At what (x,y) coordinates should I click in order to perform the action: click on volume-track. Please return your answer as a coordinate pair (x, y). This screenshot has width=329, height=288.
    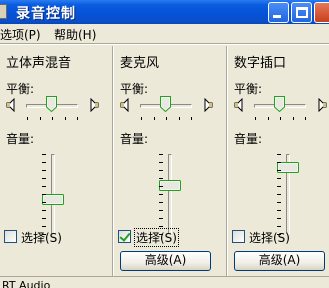
    Looking at the image, I should click on (170, 194).